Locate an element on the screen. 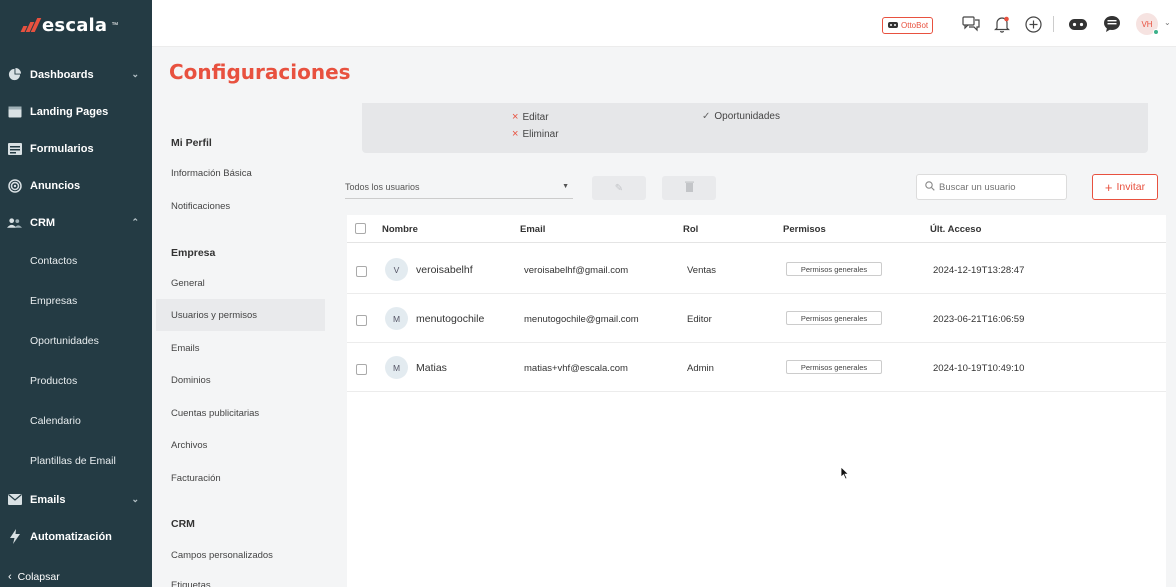  nav-dashboards: Dashboards ⌄ is located at coordinates (76, 74).